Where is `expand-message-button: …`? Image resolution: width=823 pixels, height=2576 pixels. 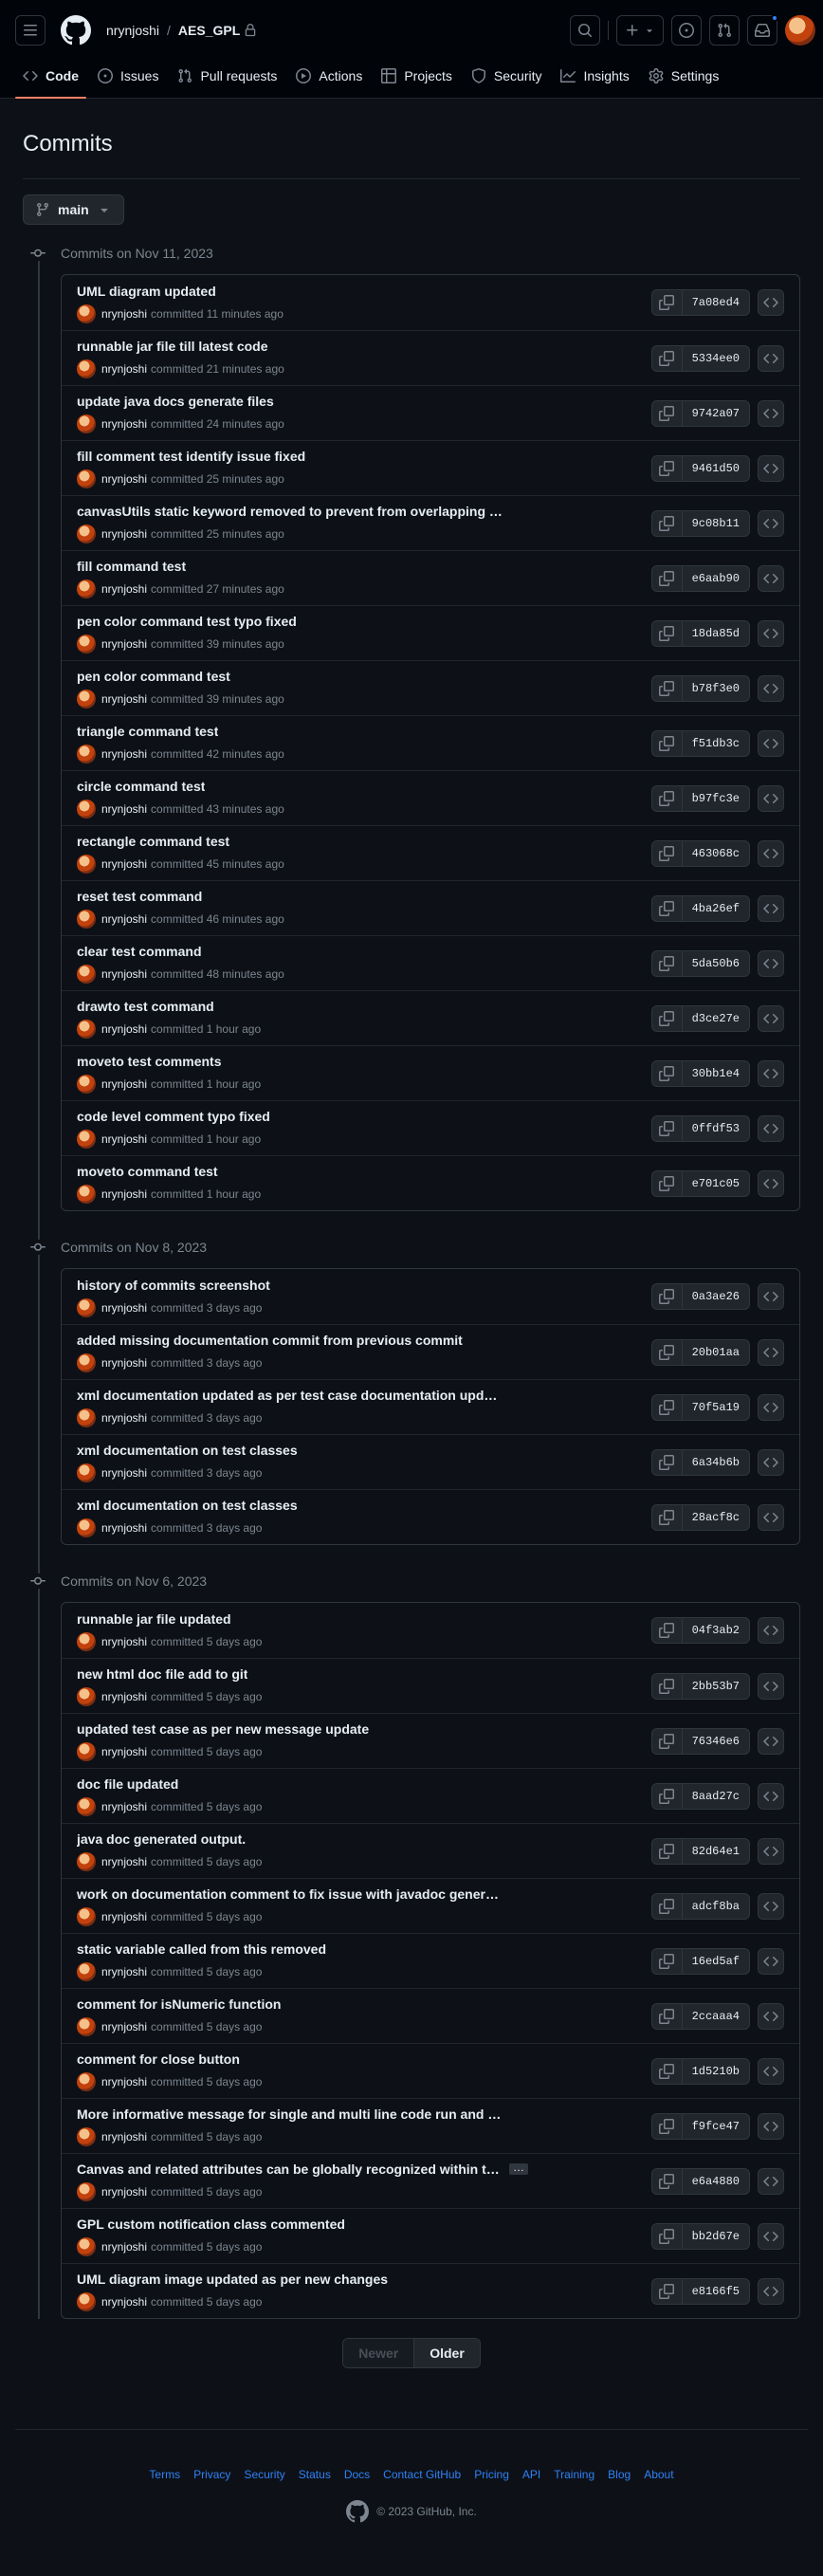
expand-message-button: … is located at coordinates (518, 2169).